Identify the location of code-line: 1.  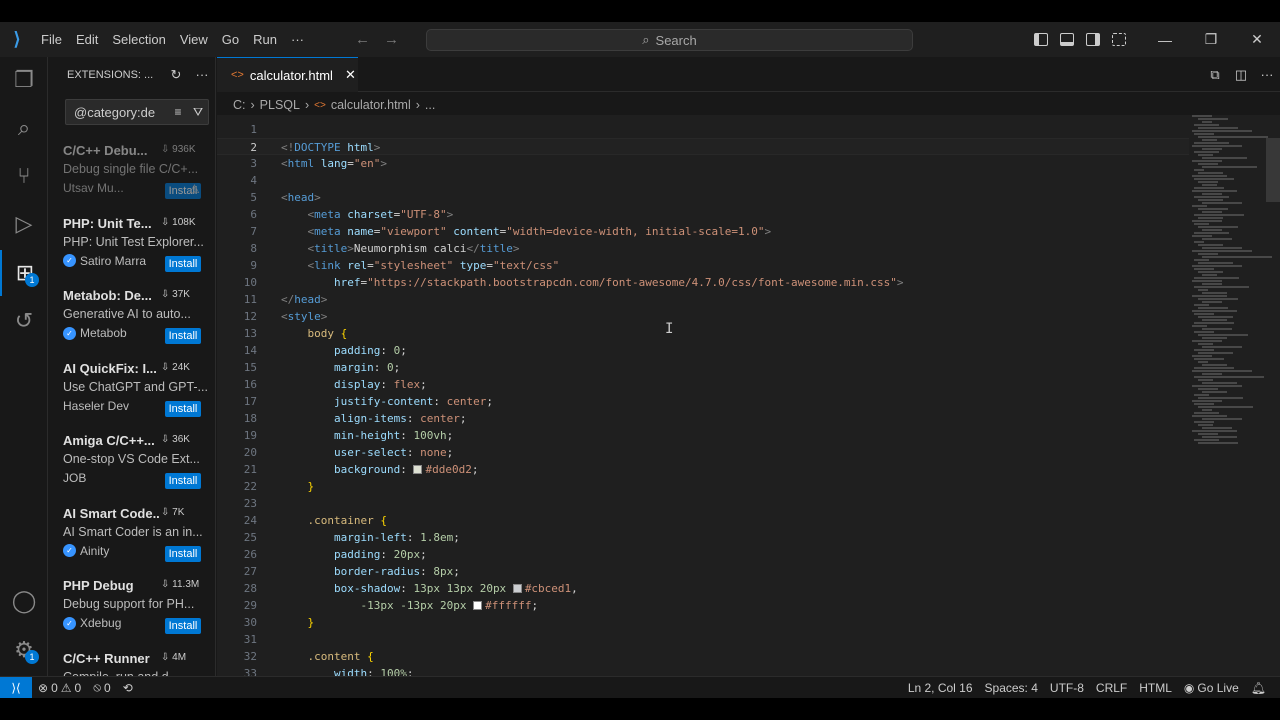
(703, 129).